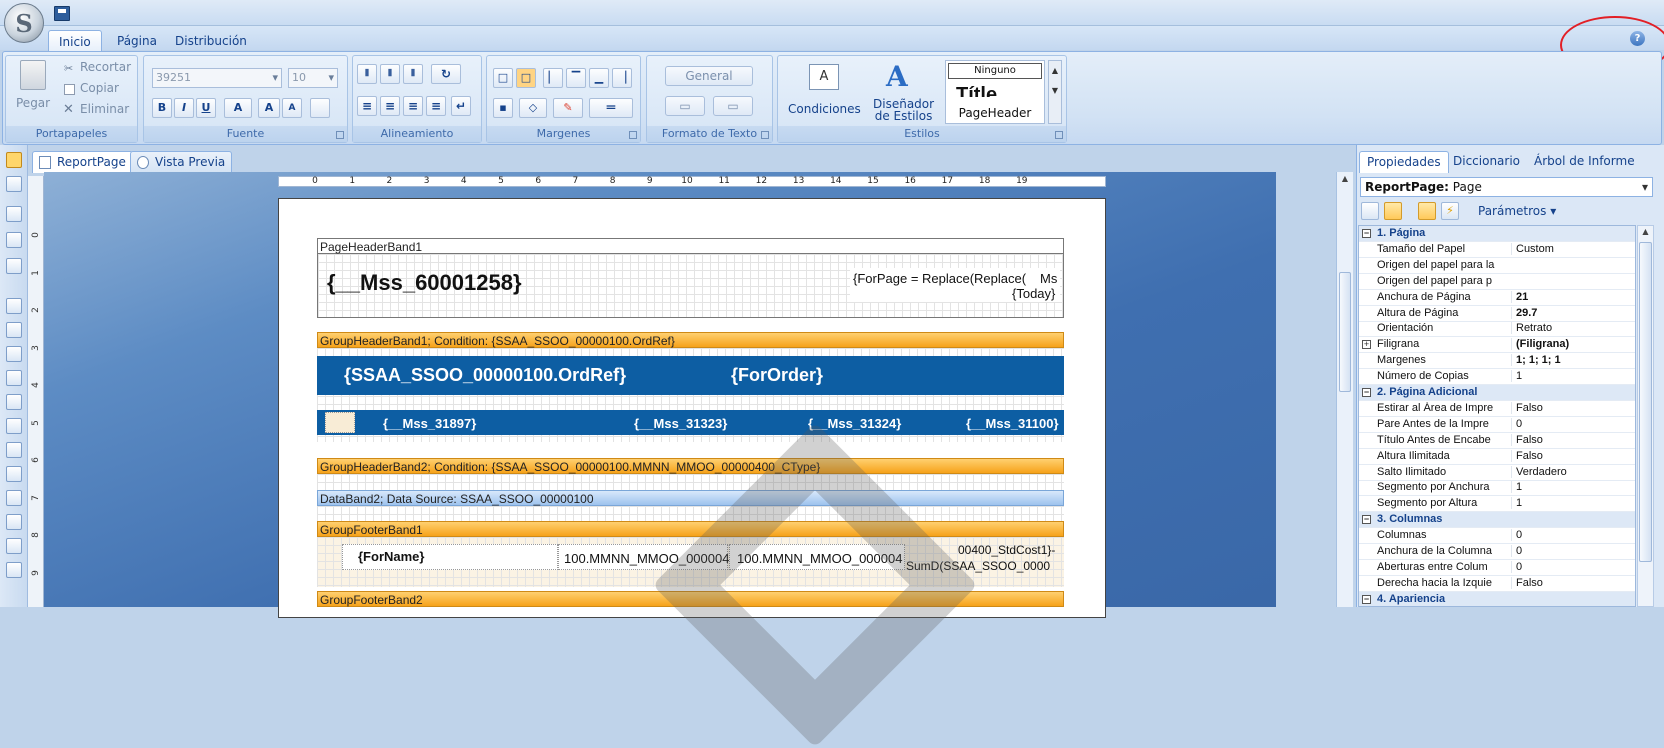 The height and width of the screenshot is (748, 1664). Describe the element at coordinates (1497, 234) in the screenshot. I see `property-category: −1. Página` at that location.